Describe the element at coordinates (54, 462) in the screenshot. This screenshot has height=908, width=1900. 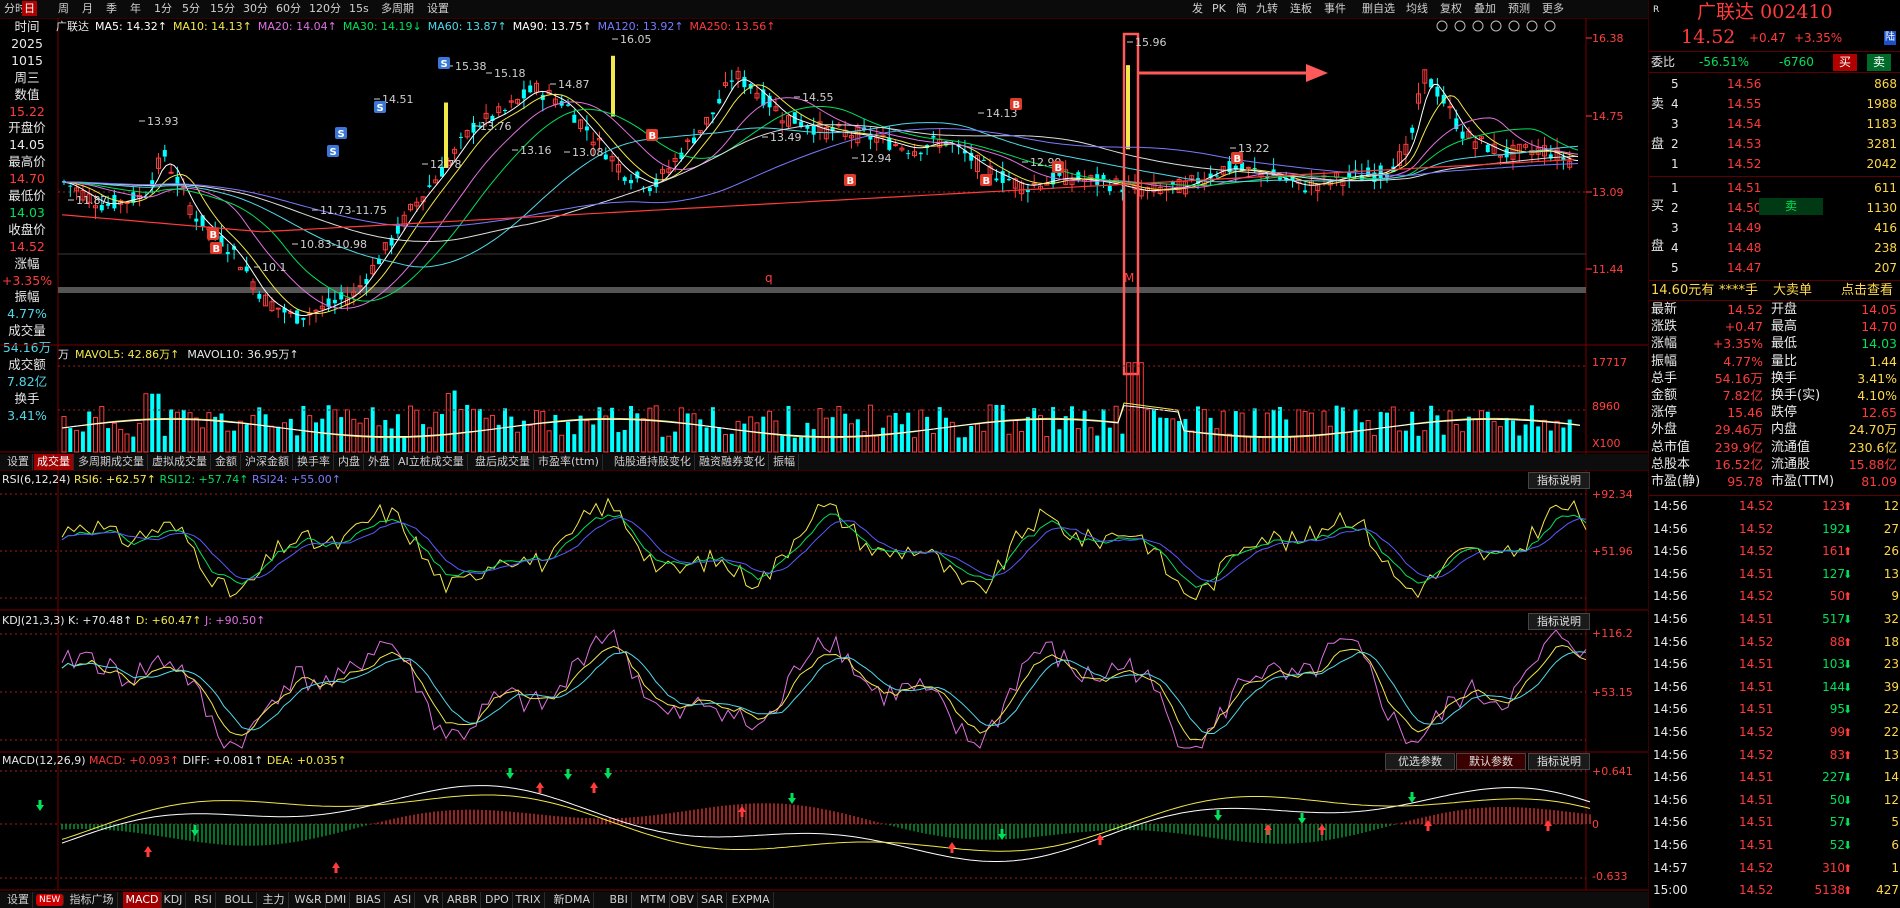
I see `subtab-1: 成交量` at that location.